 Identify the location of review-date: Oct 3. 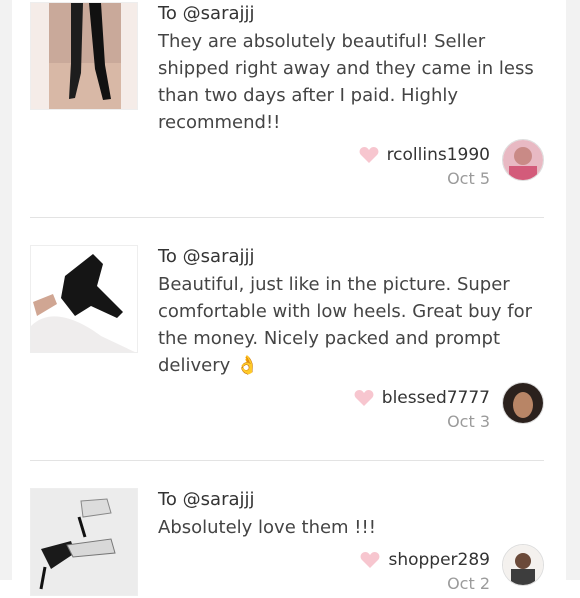
(468, 421).